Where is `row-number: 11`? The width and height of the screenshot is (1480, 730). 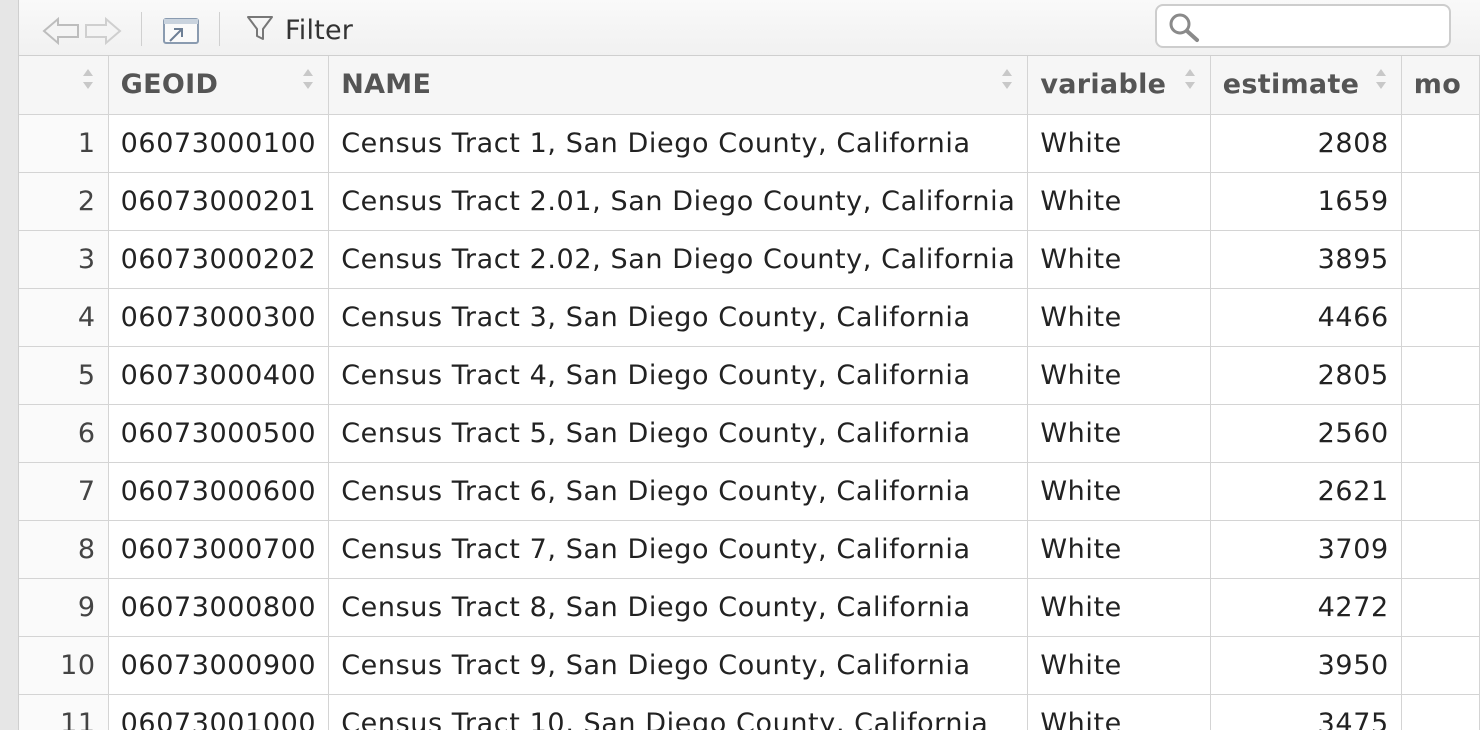
row-number: 11 is located at coordinates (64, 712).